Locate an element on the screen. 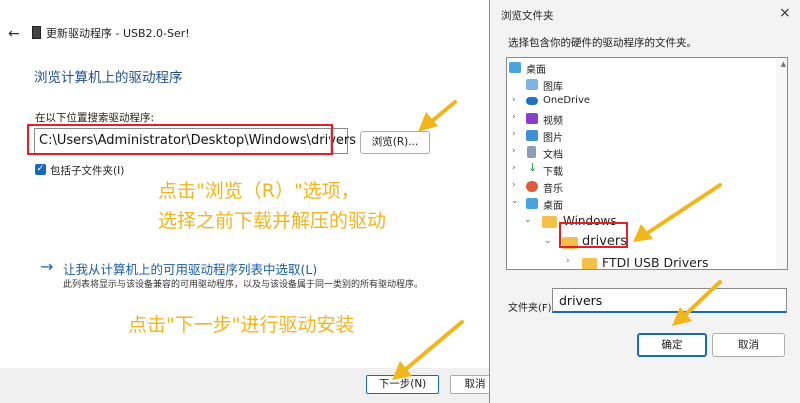 The height and width of the screenshot is (403, 800). path-highlight-box is located at coordinates (180, 139).